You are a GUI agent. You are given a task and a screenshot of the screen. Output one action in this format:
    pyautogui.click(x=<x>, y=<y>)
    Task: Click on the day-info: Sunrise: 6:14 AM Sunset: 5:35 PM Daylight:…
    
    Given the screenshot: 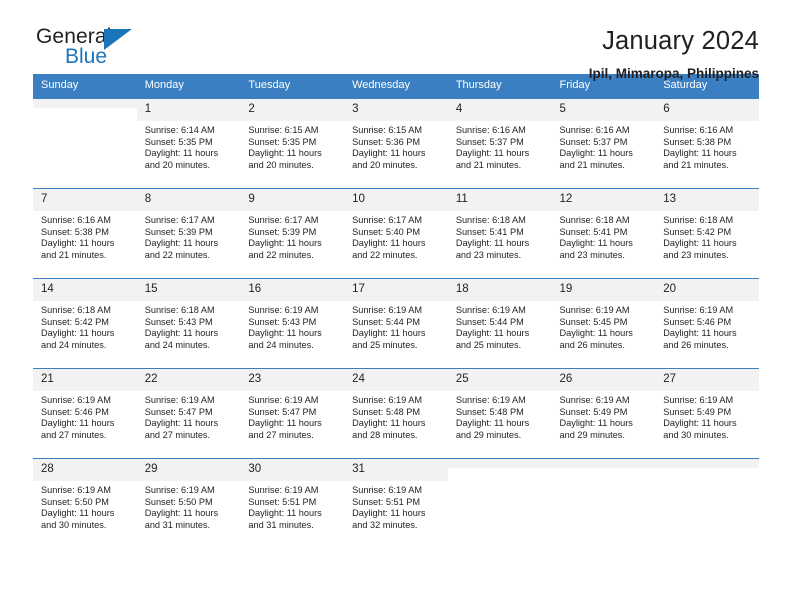 What is the action you would take?
    pyautogui.click(x=189, y=146)
    